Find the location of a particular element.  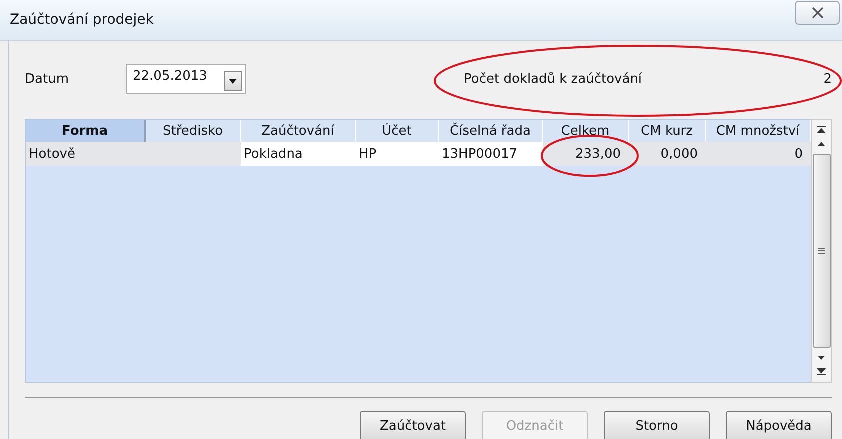

dialog-button: Zaúčtovat is located at coordinates (413, 425).